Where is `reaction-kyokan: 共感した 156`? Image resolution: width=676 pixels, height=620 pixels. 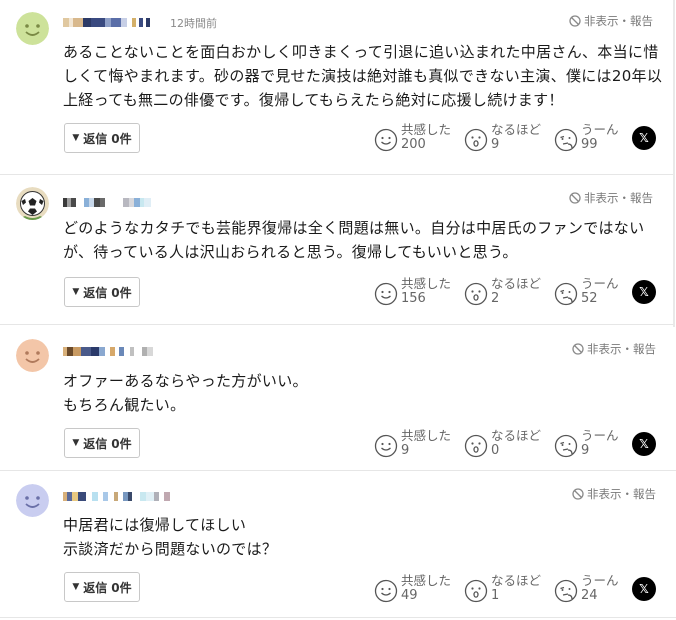
reaction-kyokan: 共感した 156 is located at coordinates (412, 291).